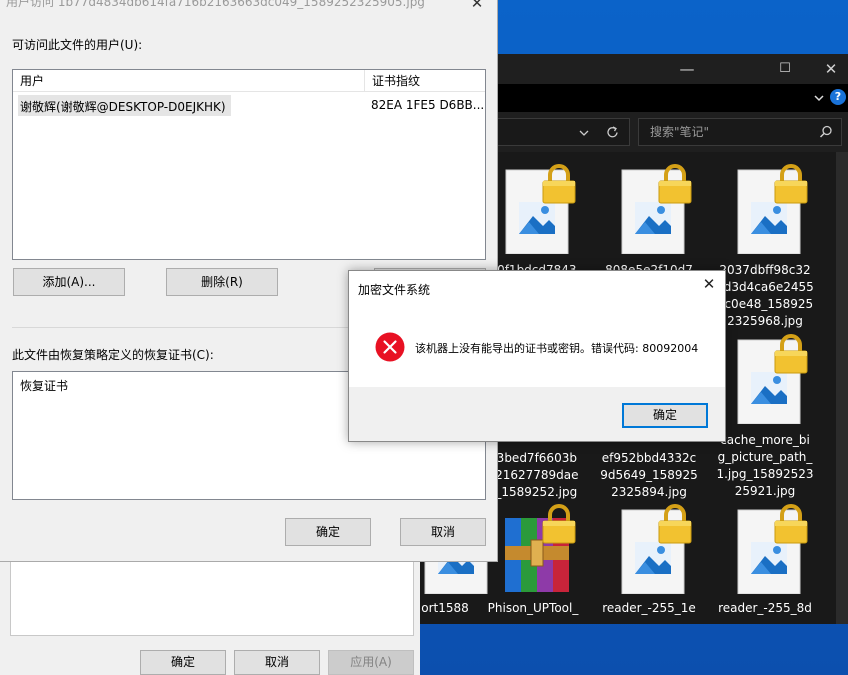 The image size is (848, 675). Describe the element at coordinates (371, 662) in the screenshot. I see `properties-apply-button: 应用(A)` at that location.